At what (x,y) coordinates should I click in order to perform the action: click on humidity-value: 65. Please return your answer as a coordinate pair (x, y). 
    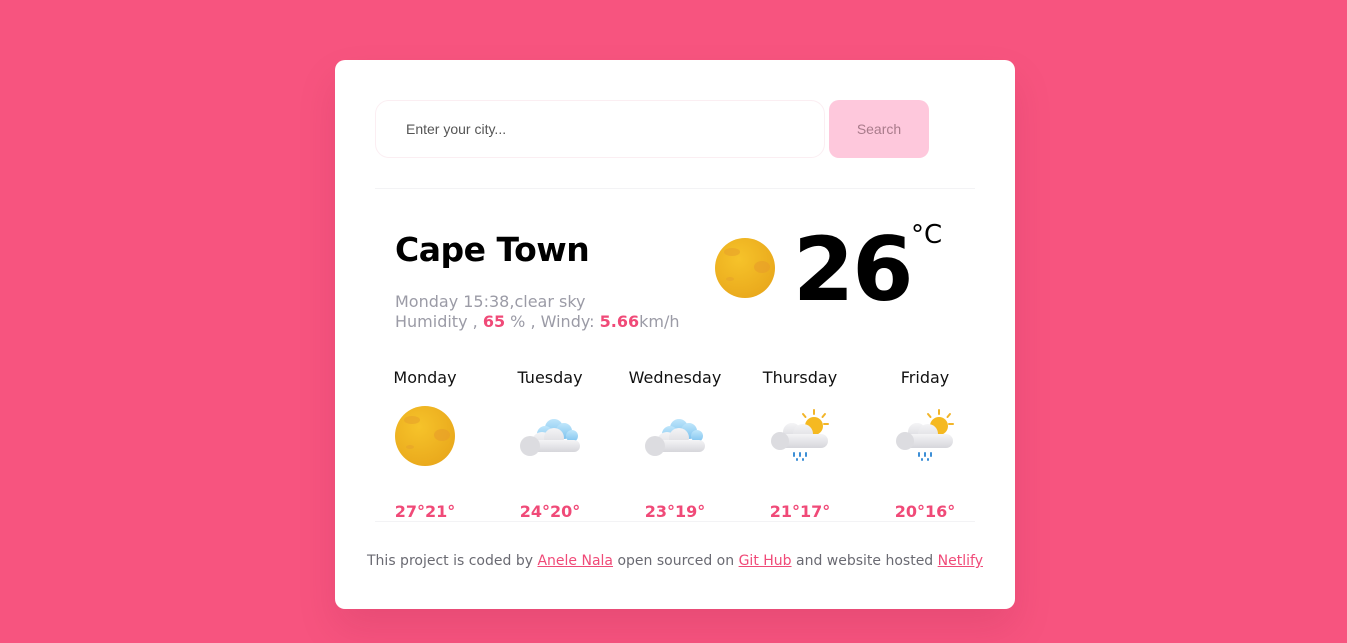
    Looking at the image, I should click on (494, 321).